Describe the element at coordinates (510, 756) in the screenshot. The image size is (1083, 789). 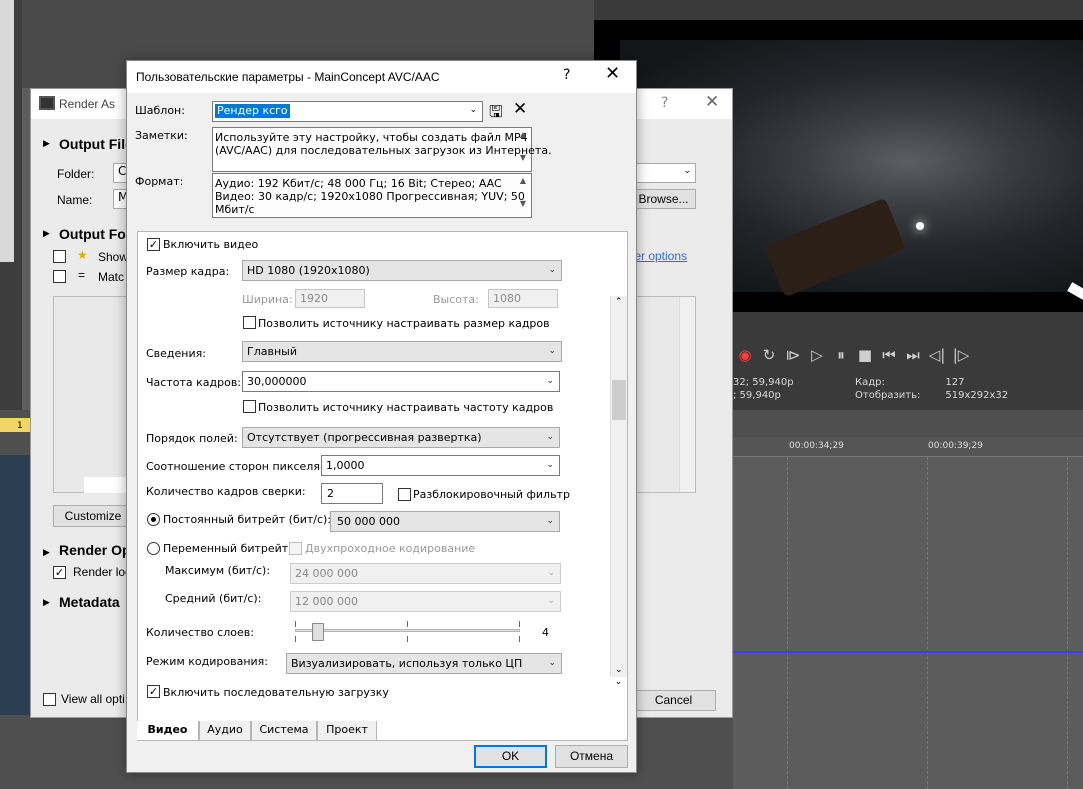
I see `ok-button: OK` at that location.